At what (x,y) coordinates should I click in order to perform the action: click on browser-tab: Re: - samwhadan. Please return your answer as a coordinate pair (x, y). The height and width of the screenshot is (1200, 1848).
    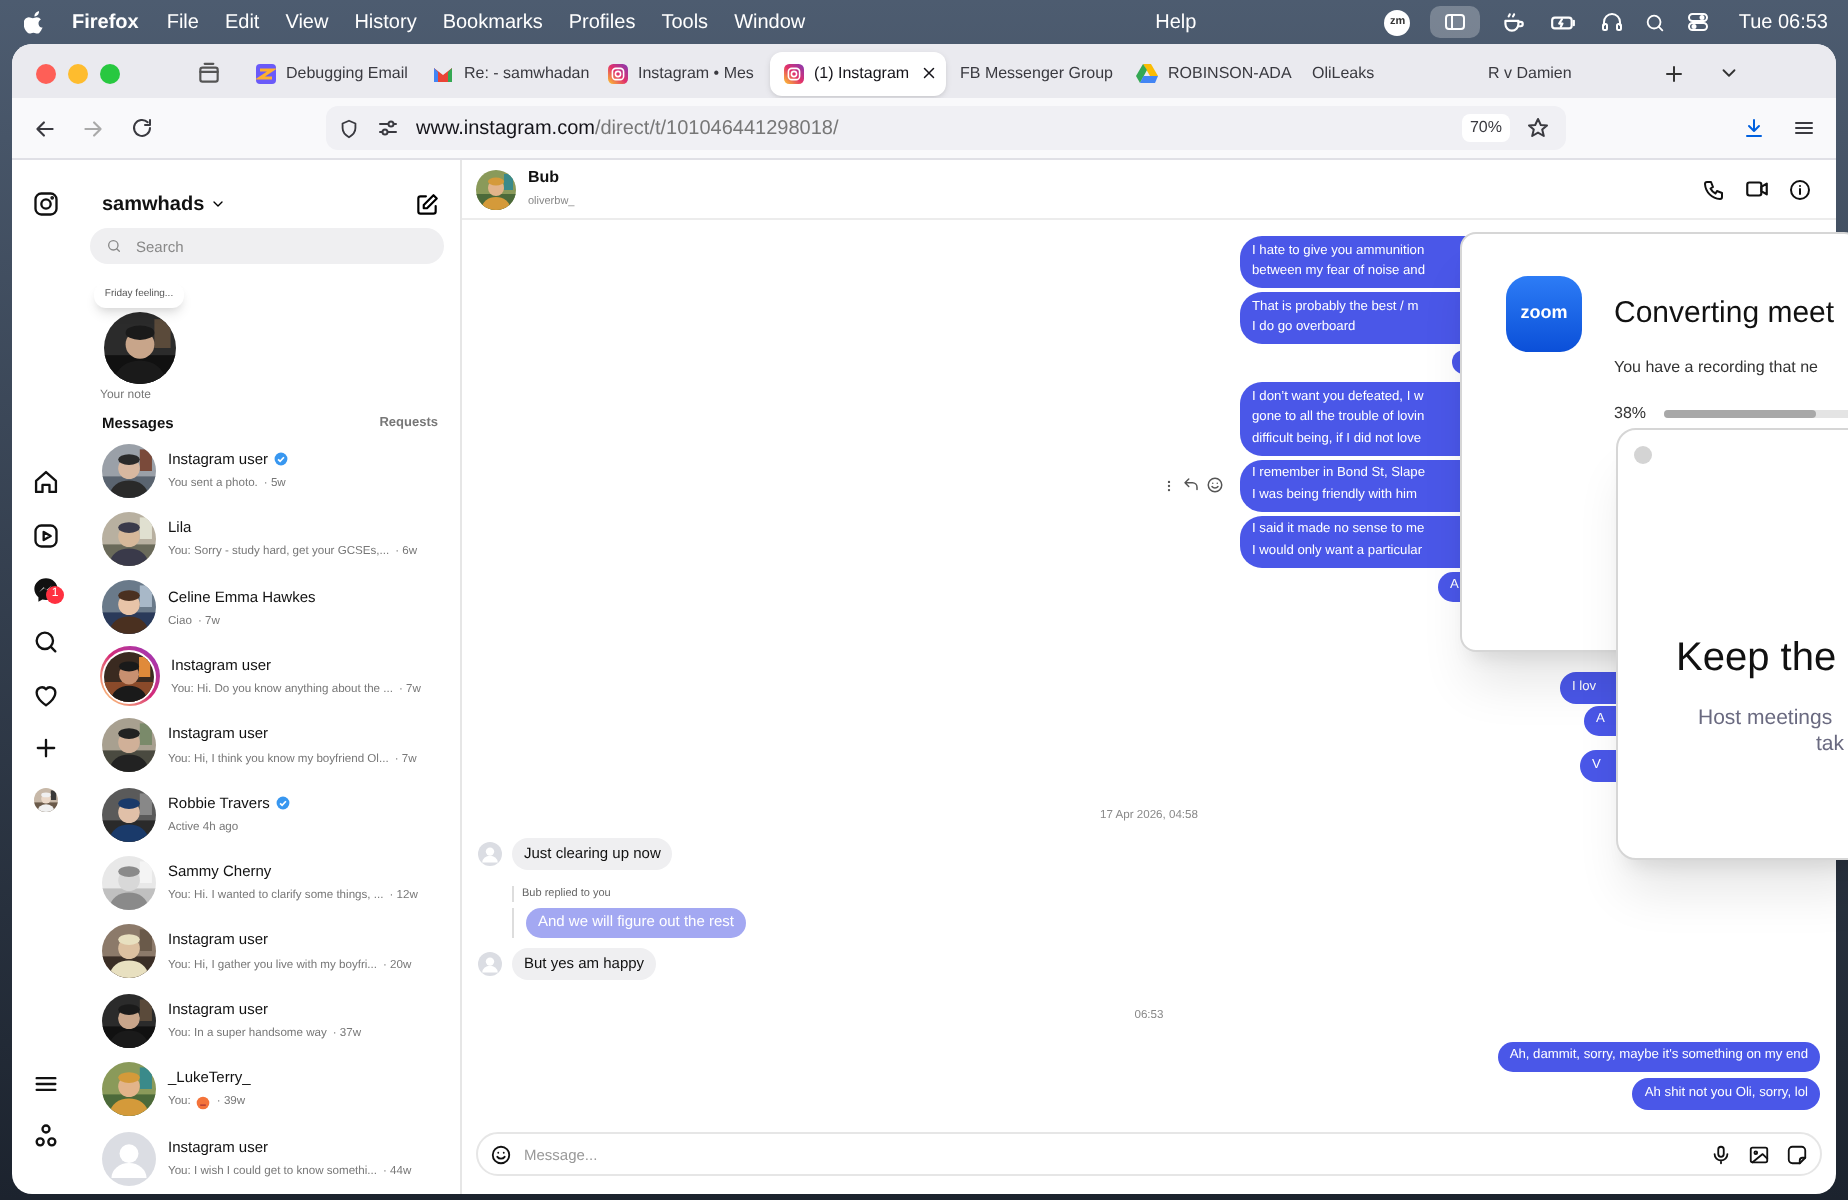
    Looking at the image, I should click on (506, 73).